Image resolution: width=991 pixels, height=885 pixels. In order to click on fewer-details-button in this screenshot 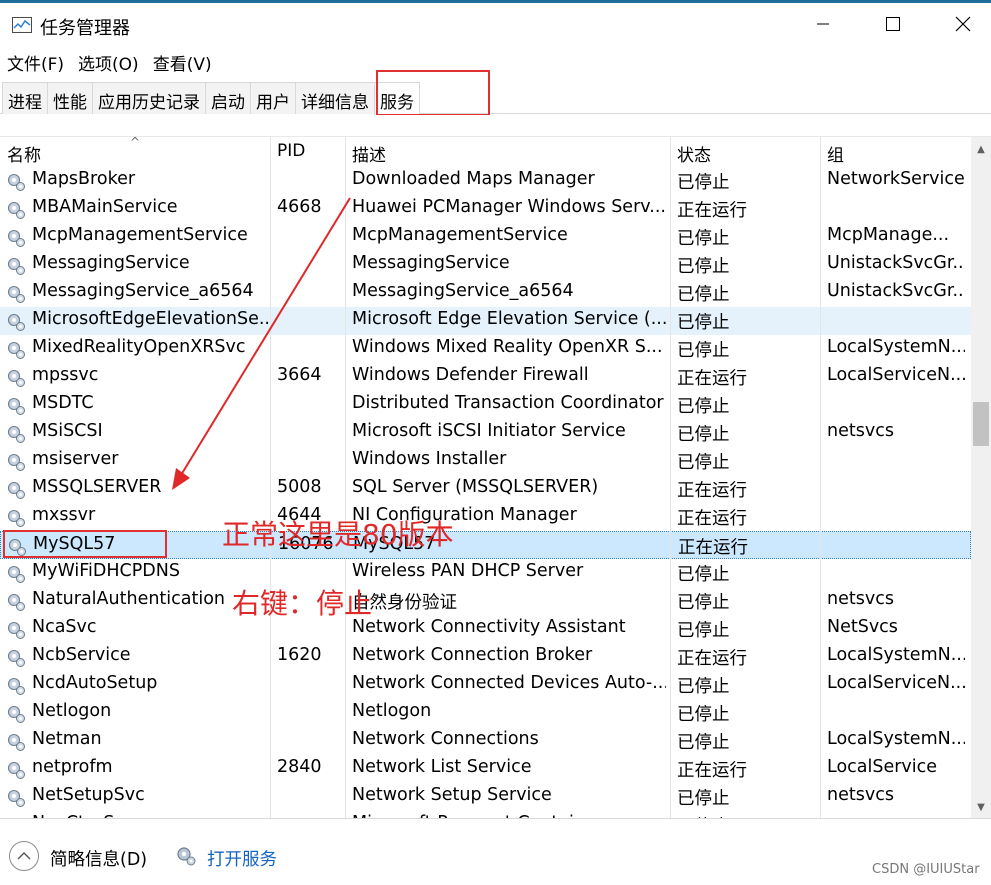, I will do `click(24, 856)`.